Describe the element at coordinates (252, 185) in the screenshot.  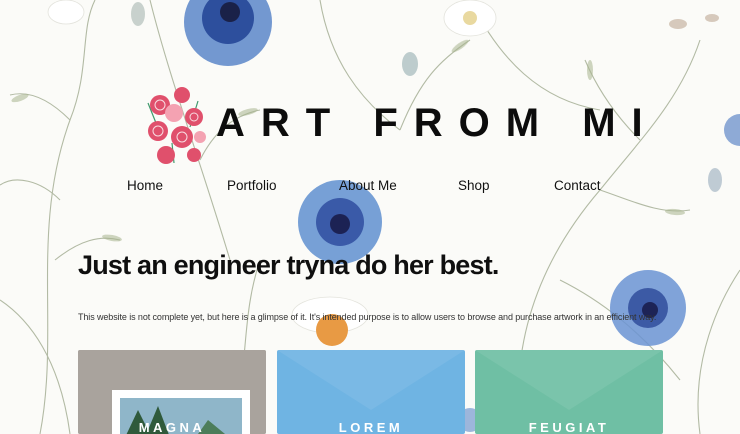
I see `nav-portfolio: Portfolio` at that location.